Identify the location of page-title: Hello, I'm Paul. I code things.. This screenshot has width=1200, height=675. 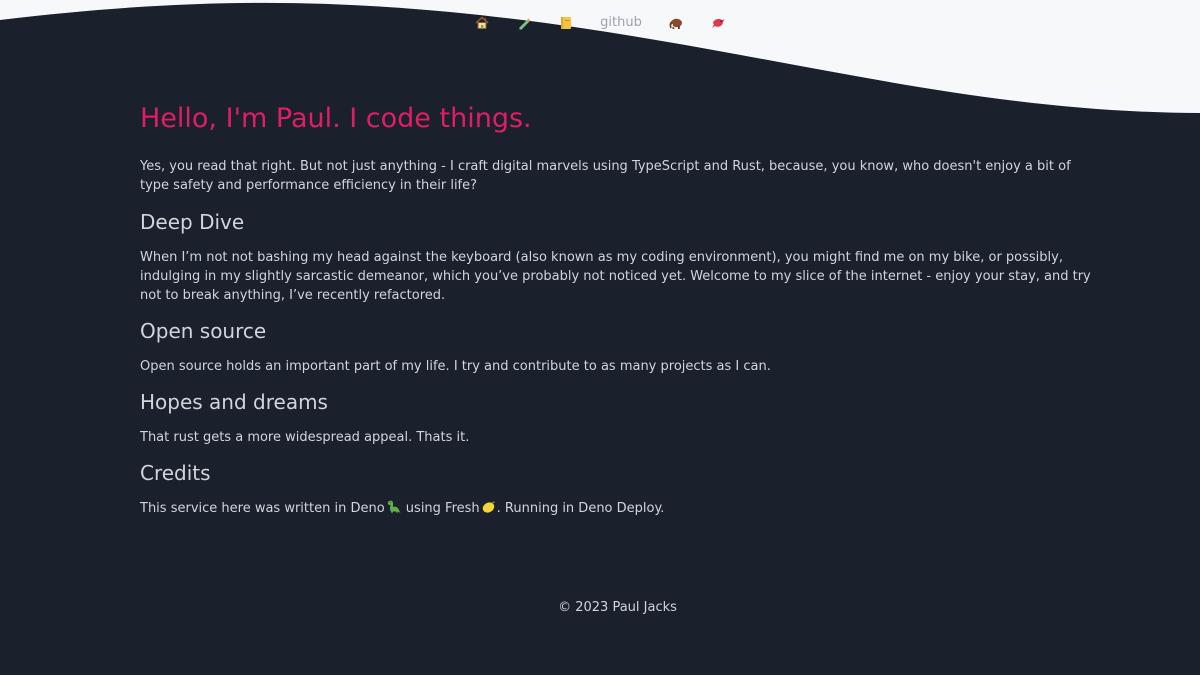
(336, 118).